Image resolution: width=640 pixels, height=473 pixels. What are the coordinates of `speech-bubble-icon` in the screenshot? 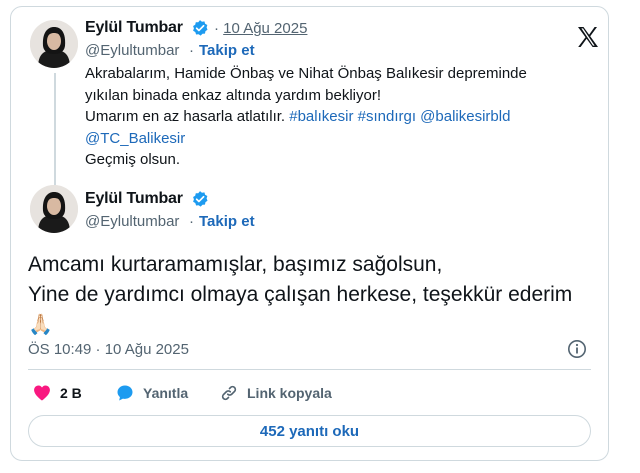 It's located at (125, 393).